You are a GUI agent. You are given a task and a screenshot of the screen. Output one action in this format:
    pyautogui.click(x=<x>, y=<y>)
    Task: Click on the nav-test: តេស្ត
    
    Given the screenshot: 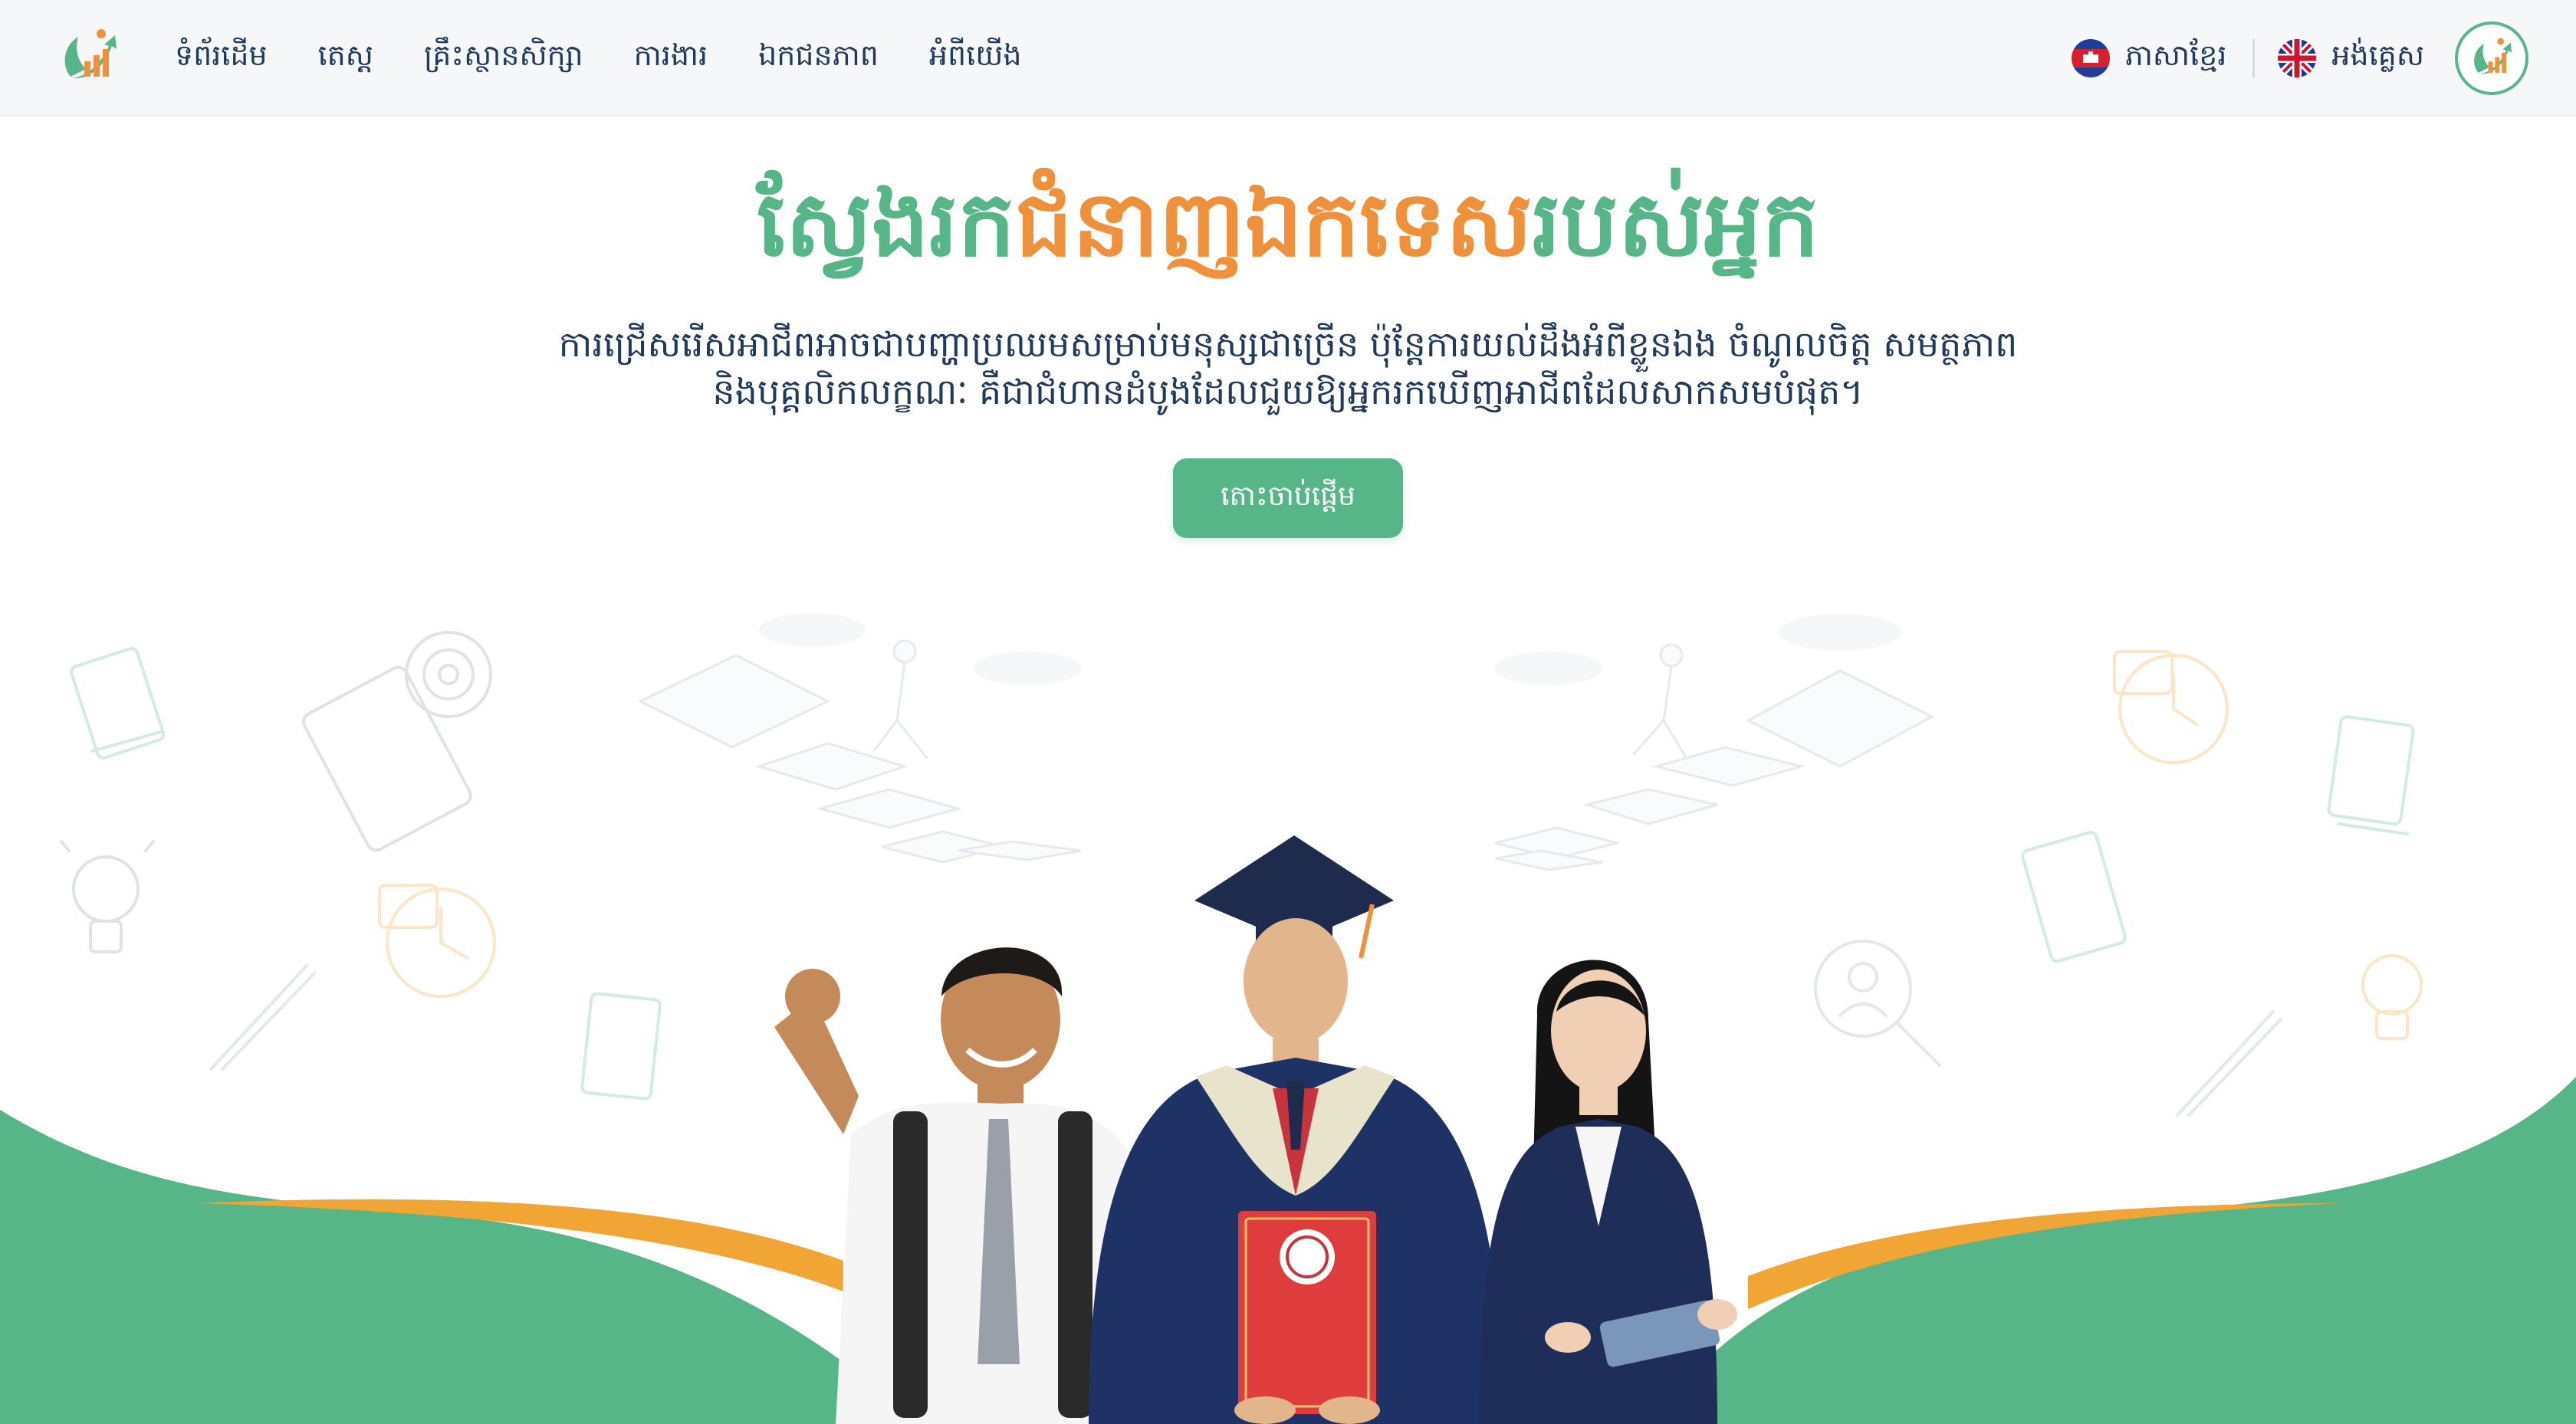 What is the action you would take?
    pyautogui.click(x=346, y=58)
    